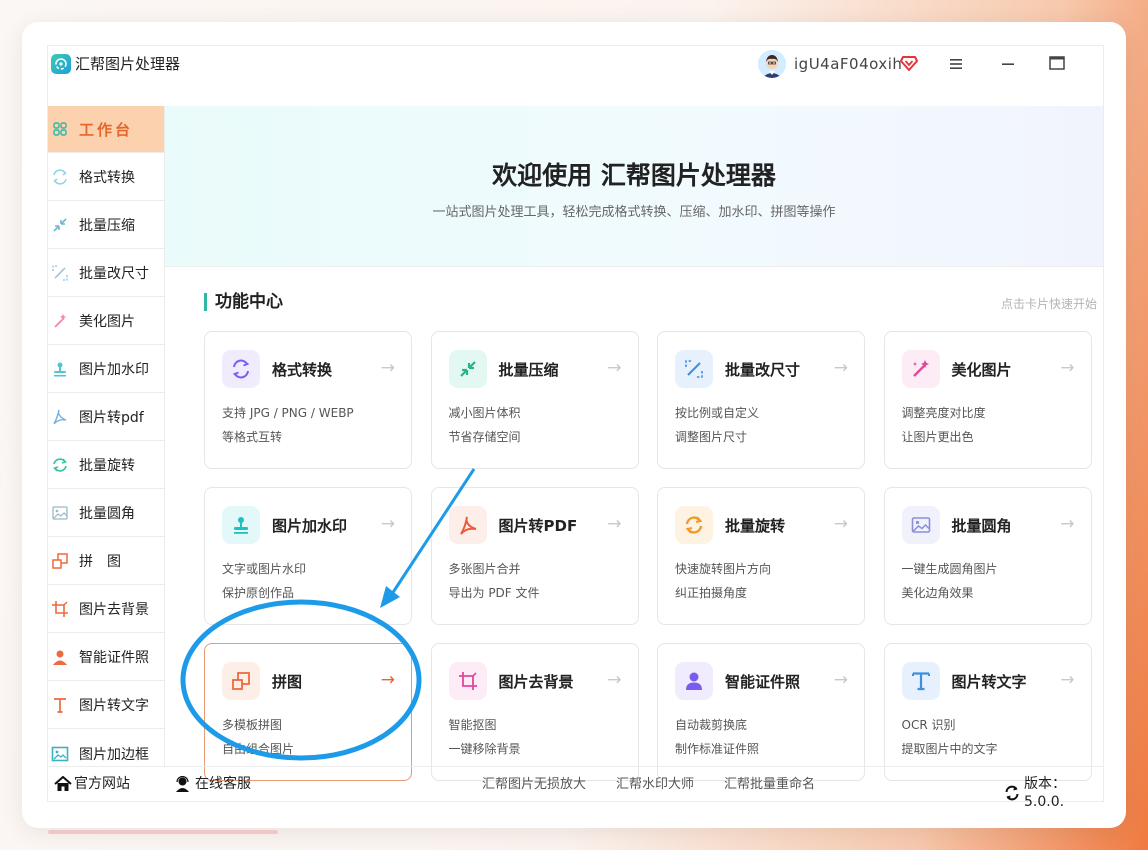  I want to click on card-description: 文字或图片水印, so click(264, 569).